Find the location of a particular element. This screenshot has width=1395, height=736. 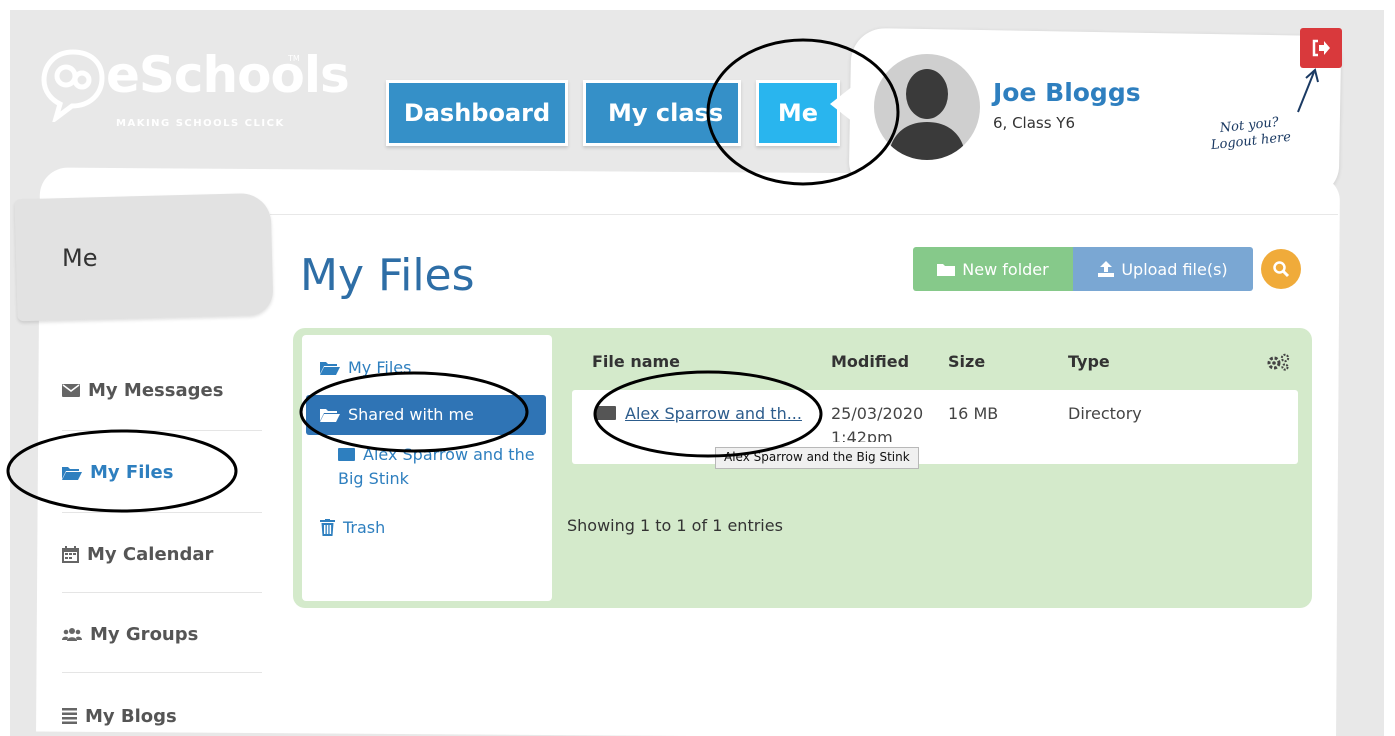

tree-item-label: My Files is located at coordinates (380, 367).